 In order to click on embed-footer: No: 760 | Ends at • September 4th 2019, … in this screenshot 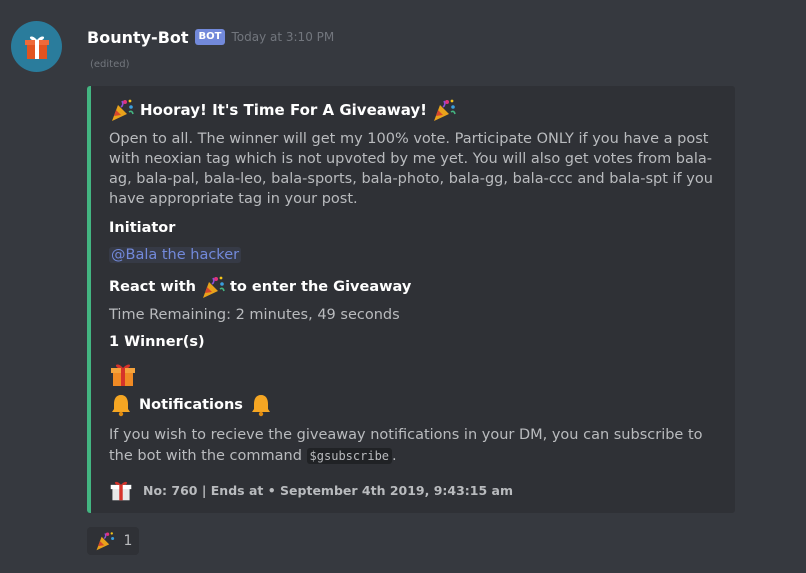, I will do `click(311, 490)`.